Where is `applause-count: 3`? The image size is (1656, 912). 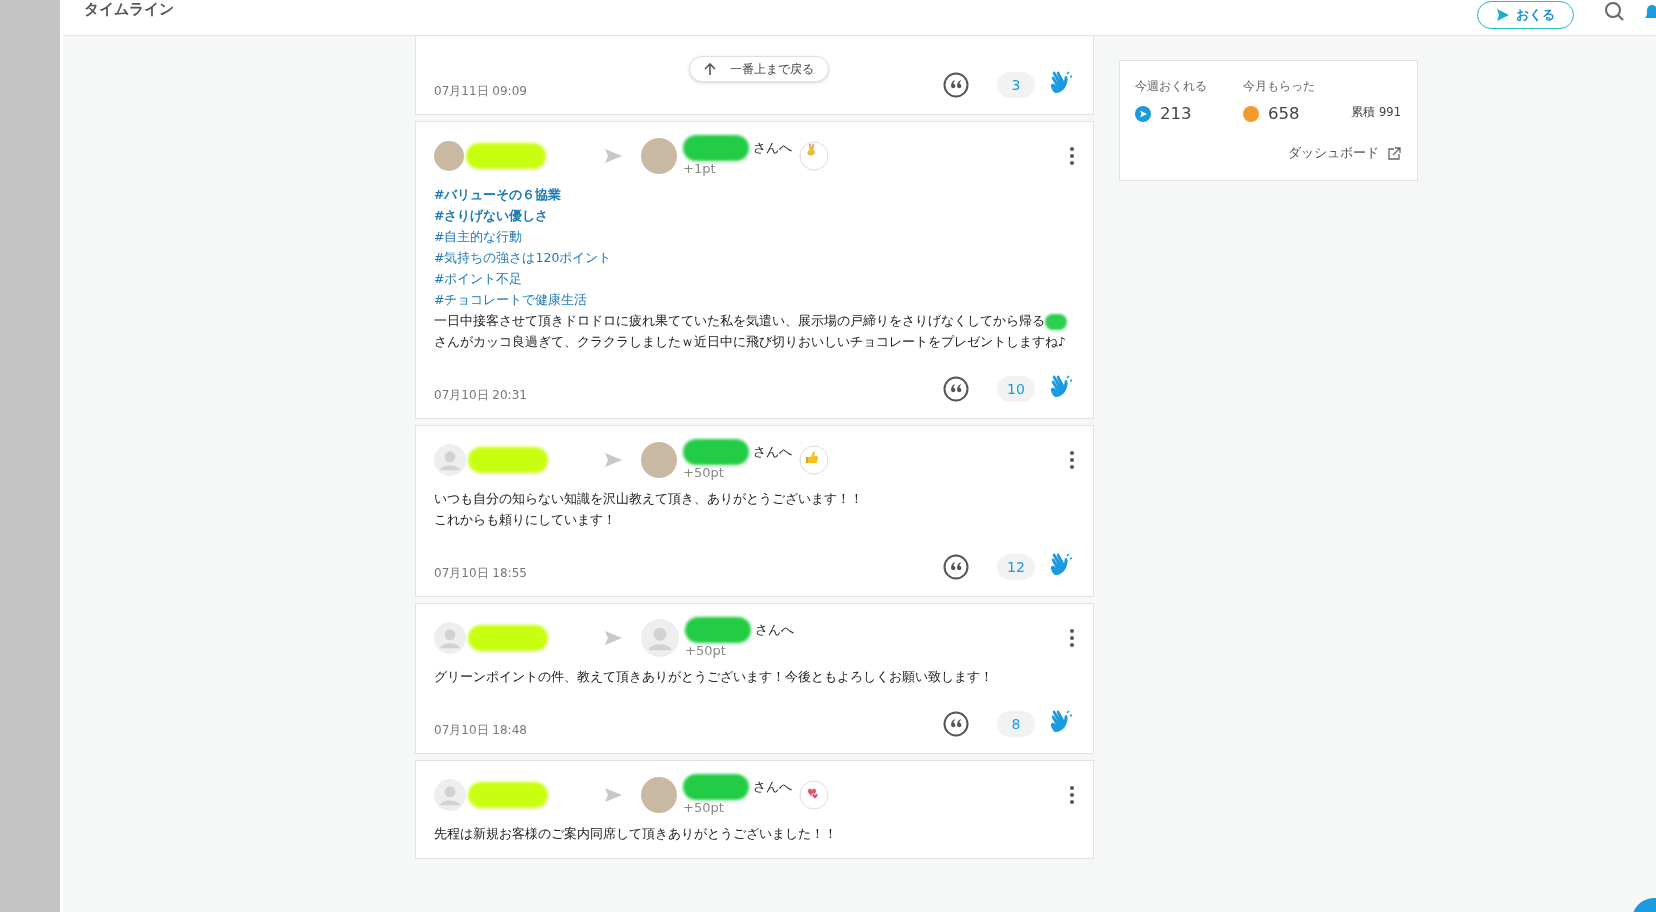 applause-count: 3 is located at coordinates (1016, 85).